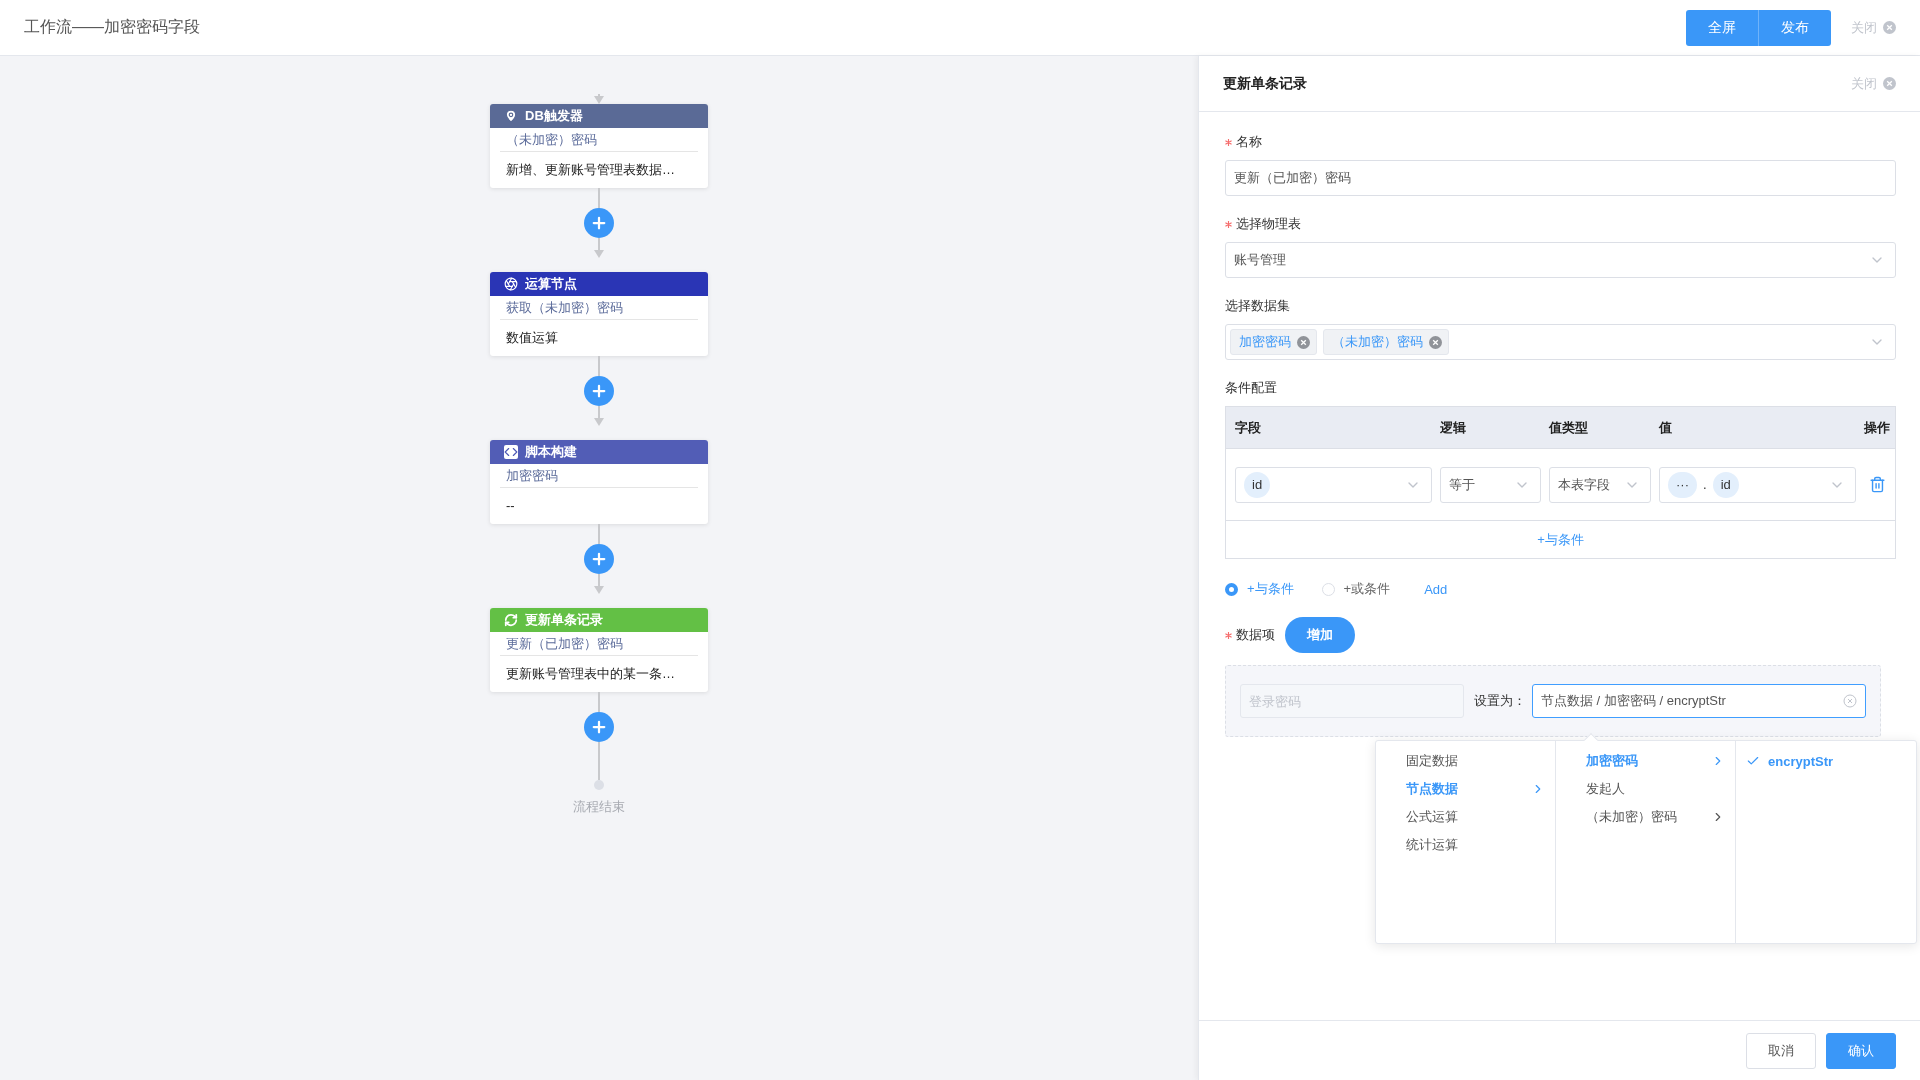 The width and height of the screenshot is (1920, 1080). I want to click on panel-title: 更新单条记录, so click(1265, 83).